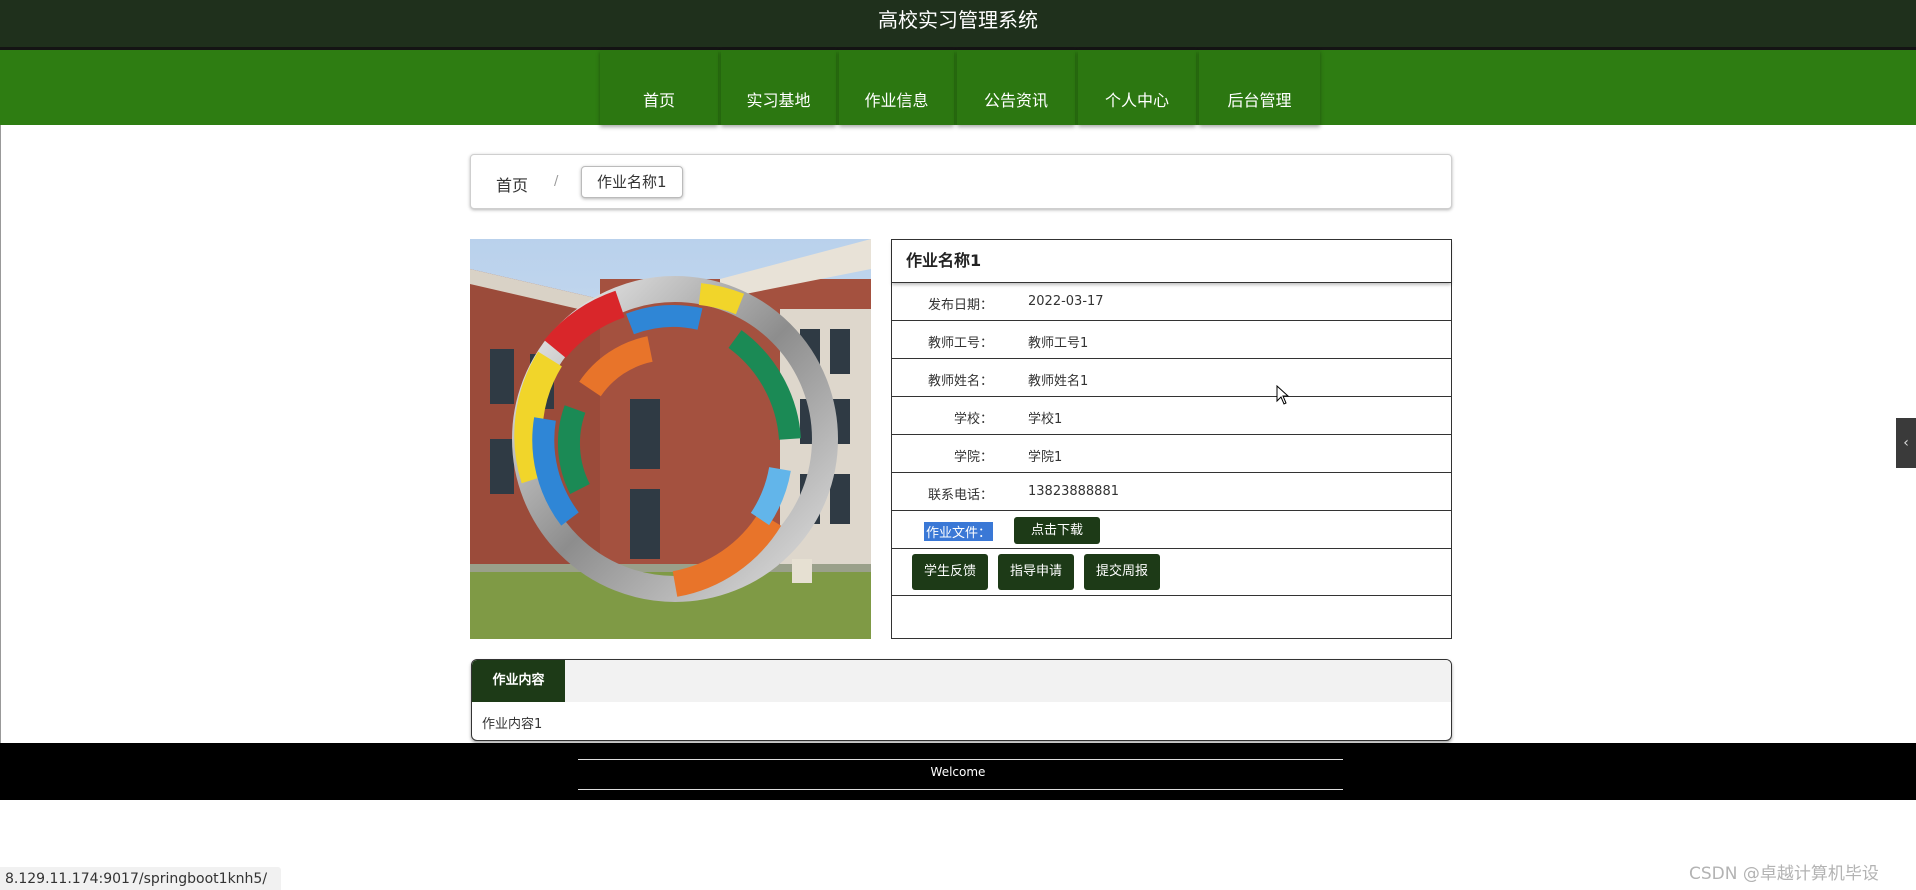  I want to click on field-row-teacher-name: 教师姓名： 教师姓名1, so click(1171, 378).